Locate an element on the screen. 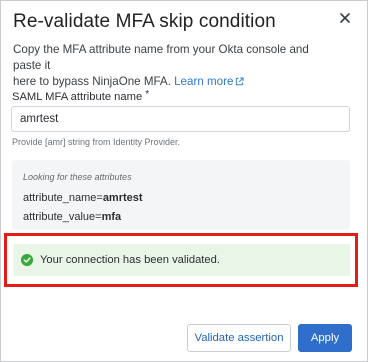  validate-assertion-button: Validate assertion is located at coordinates (239, 338).